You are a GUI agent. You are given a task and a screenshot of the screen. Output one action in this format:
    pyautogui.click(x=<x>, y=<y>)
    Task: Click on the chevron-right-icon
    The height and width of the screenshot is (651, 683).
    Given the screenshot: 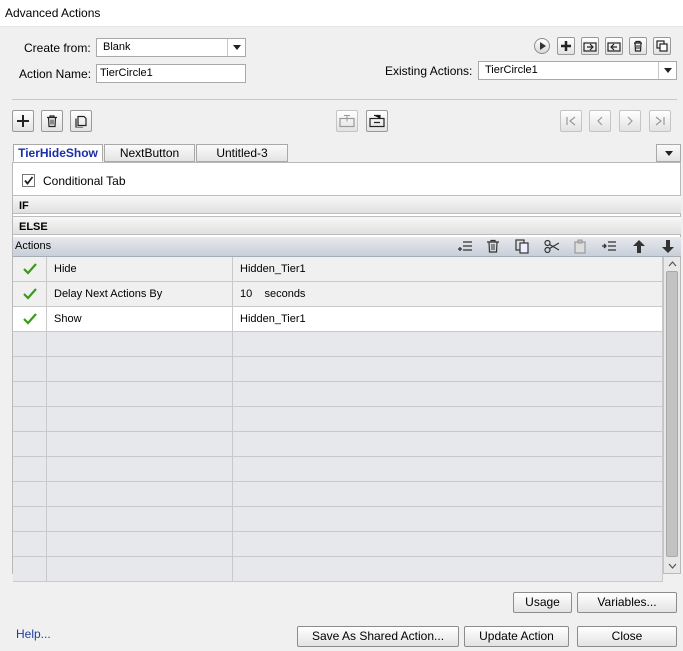 What is the action you would take?
    pyautogui.click(x=630, y=121)
    